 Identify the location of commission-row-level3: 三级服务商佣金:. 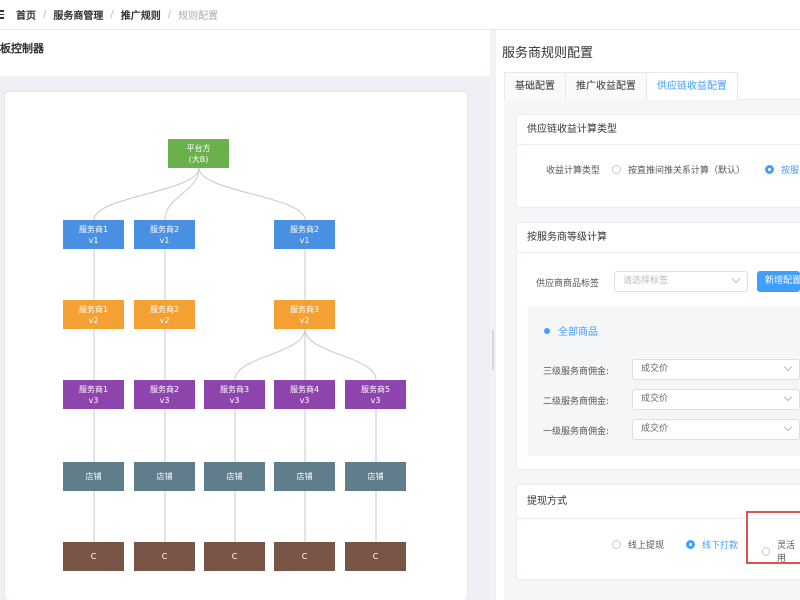
(576, 370).